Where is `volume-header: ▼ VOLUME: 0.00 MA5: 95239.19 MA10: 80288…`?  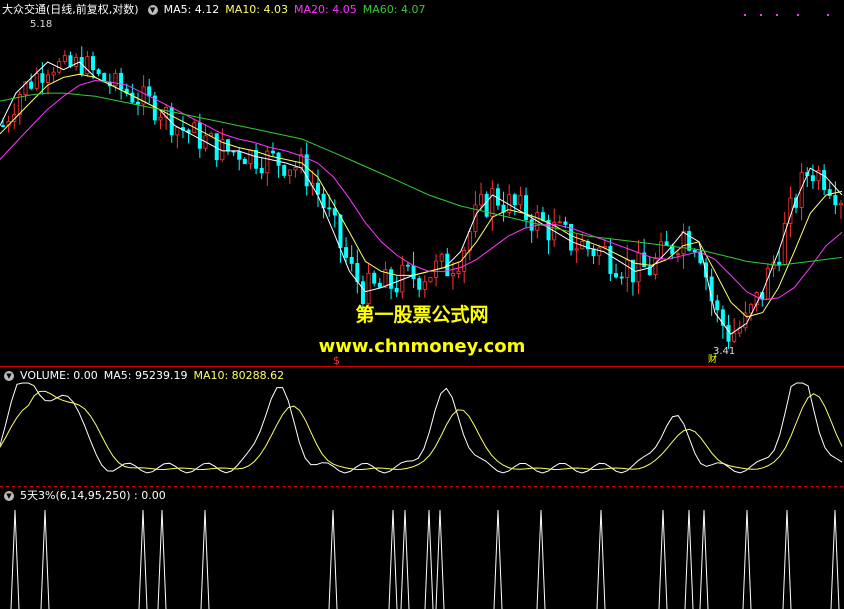 volume-header: ▼ VOLUME: 0.00 MA5: 95239.19 MA10: 80288… is located at coordinates (145, 376).